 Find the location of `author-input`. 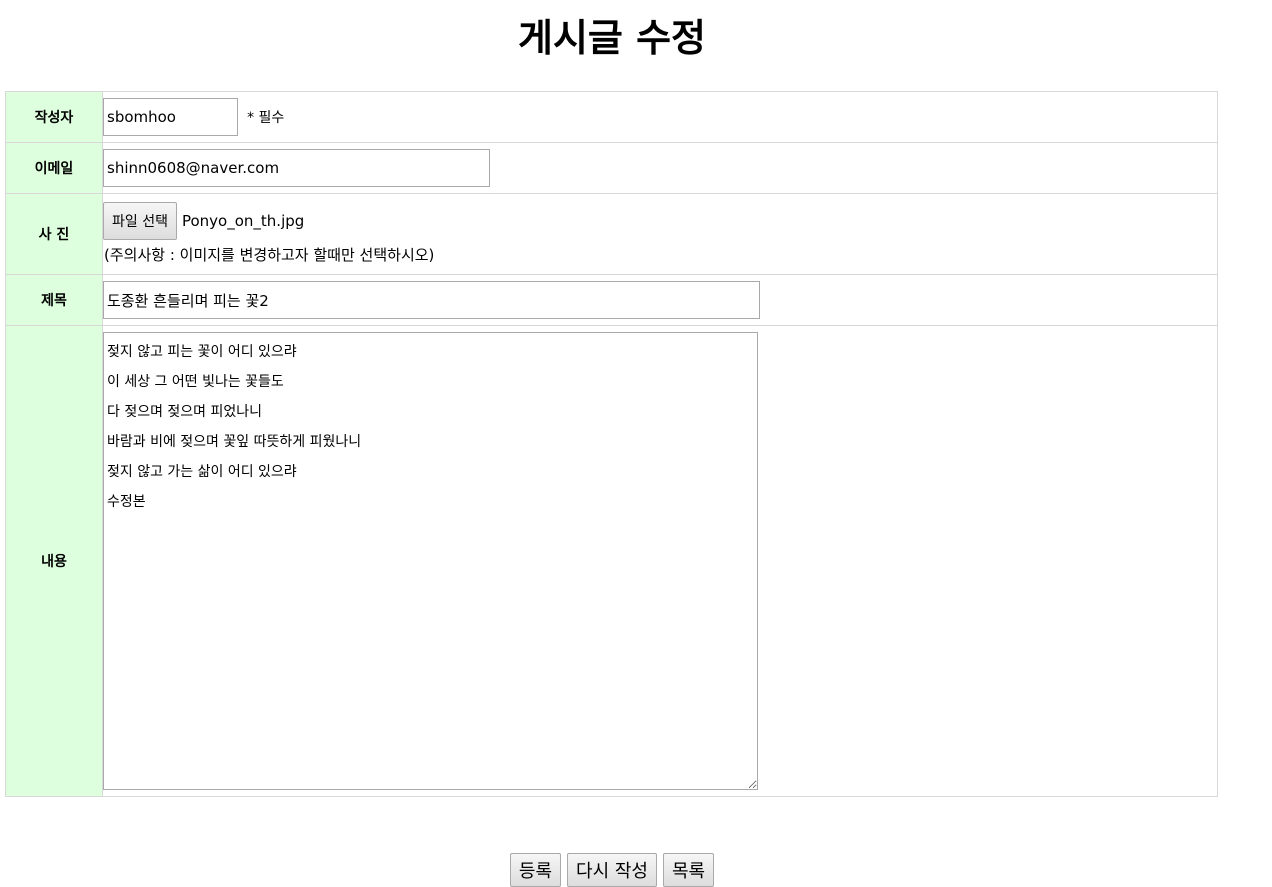

author-input is located at coordinates (170, 117).